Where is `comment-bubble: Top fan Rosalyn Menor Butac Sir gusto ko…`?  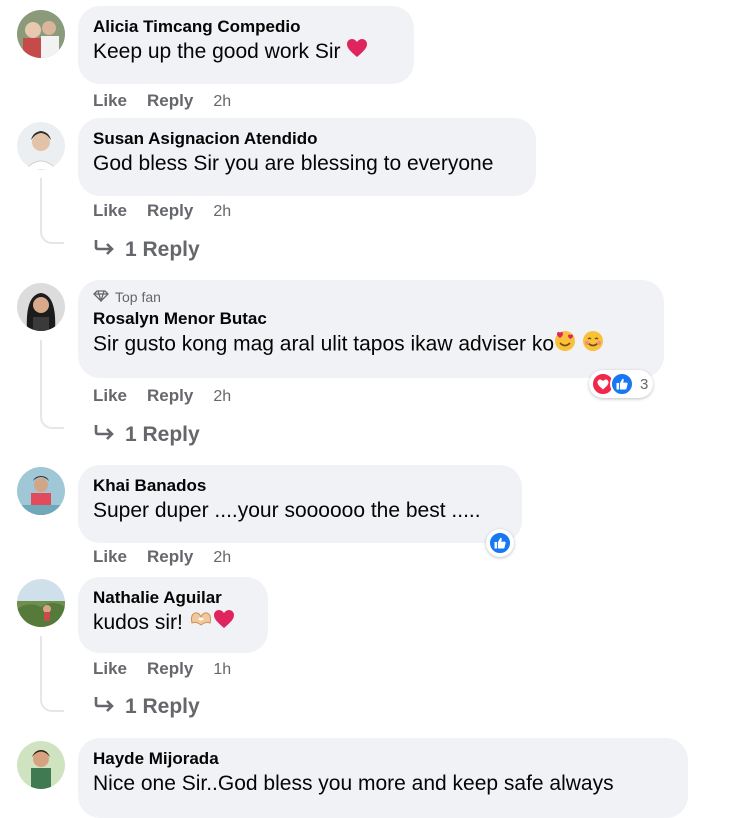 comment-bubble: Top fan Rosalyn Menor Butac Sir gusto ko… is located at coordinates (371, 329).